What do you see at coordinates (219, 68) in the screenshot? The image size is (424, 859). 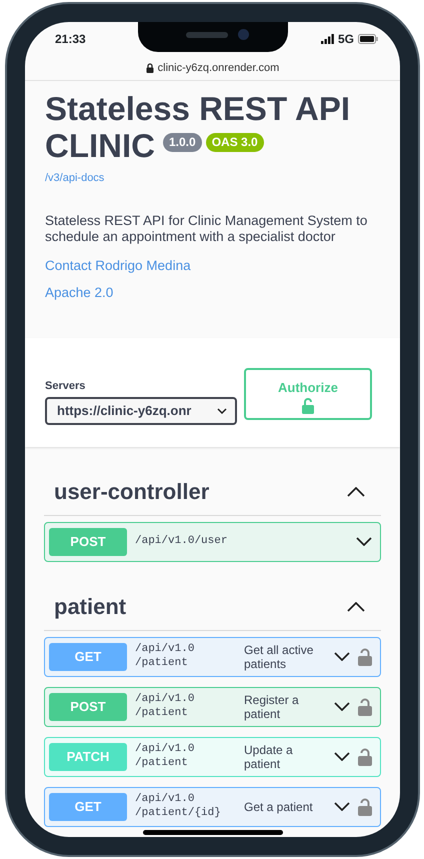 I see `url-text: clinic-y6zq.onrender.com` at bounding box center [219, 68].